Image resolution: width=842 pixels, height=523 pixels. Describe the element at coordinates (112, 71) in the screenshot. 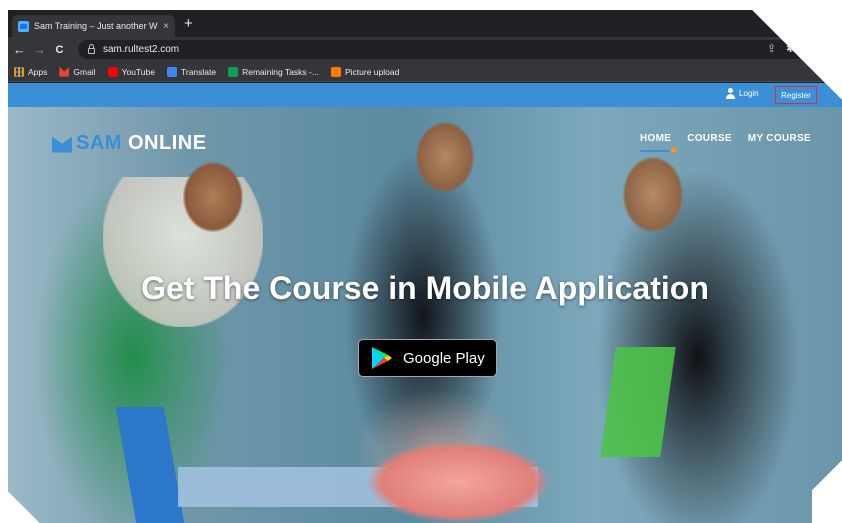

I see `youtube-icon` at that location.